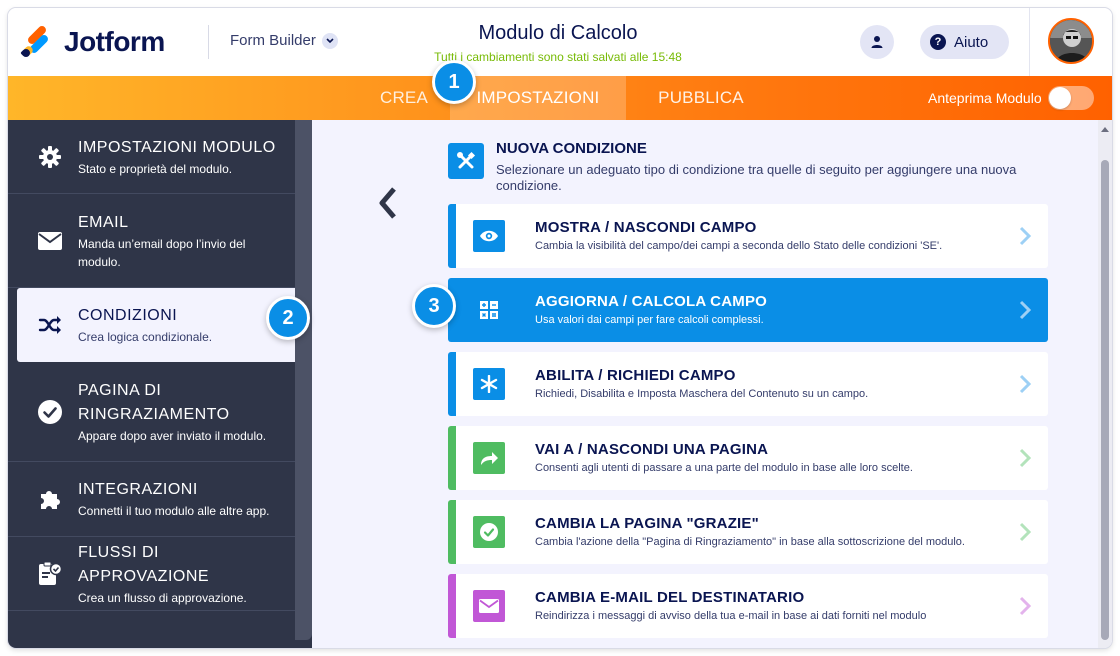 The width and height of the screenshot is (1120, 656). Describe the element at coordinates (103, 222) in the screenshot. I see `sidebar-item-title: EMAIL` at that location.